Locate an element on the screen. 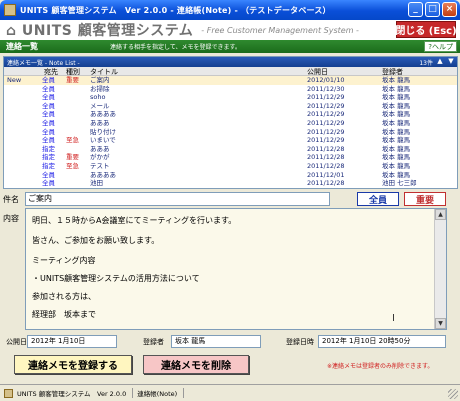  delete-note-button: 連絡メモを削除 is located at coordinates (196, 364).